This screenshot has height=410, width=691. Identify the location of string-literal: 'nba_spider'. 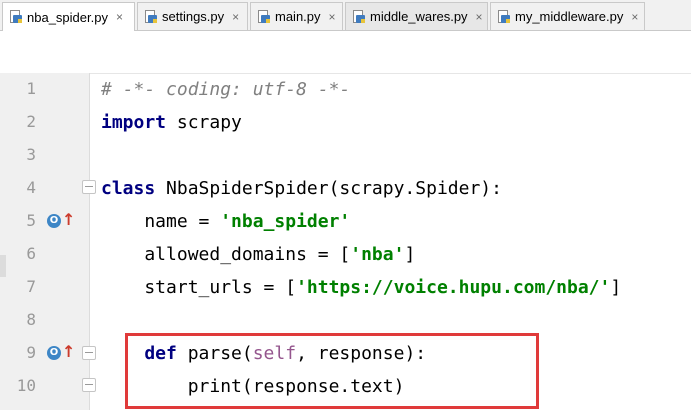
(285, 221).